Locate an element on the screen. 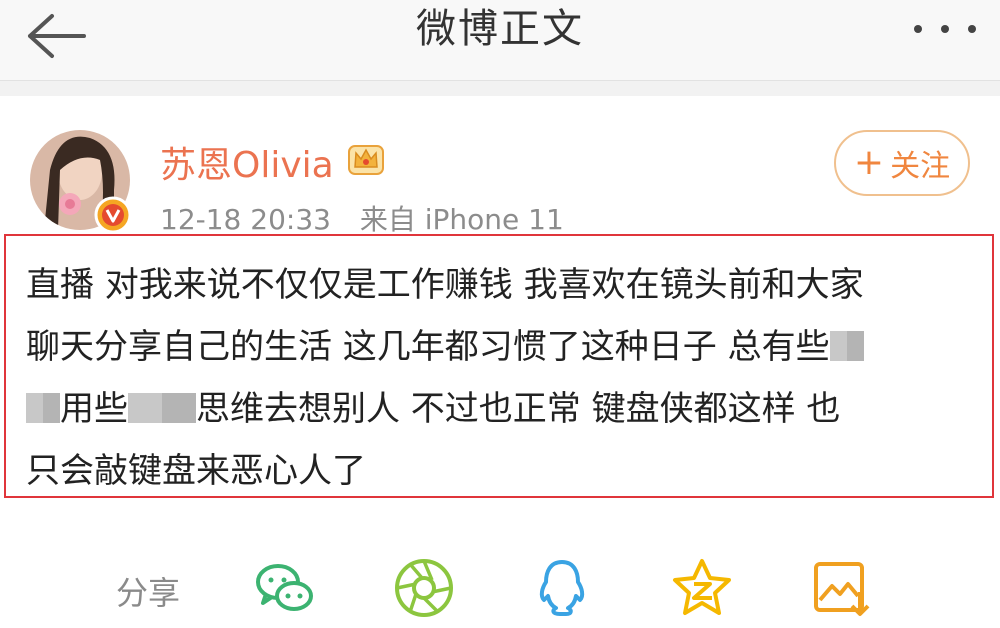 This screenshot has width=1000, height=628. post-line: 聊天分享自己的生活 这几年都习惯了这种日子 总有些 is located at coordinates (501, 347).